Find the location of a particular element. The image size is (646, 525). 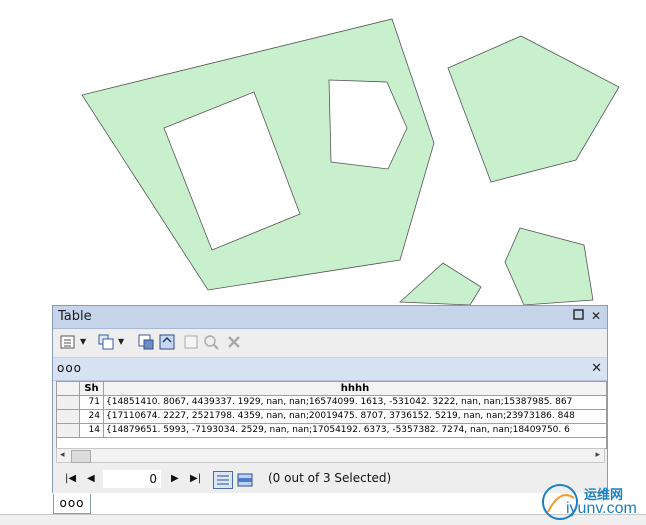

select-by-attributes-icon is located at coordinates (146, 342).